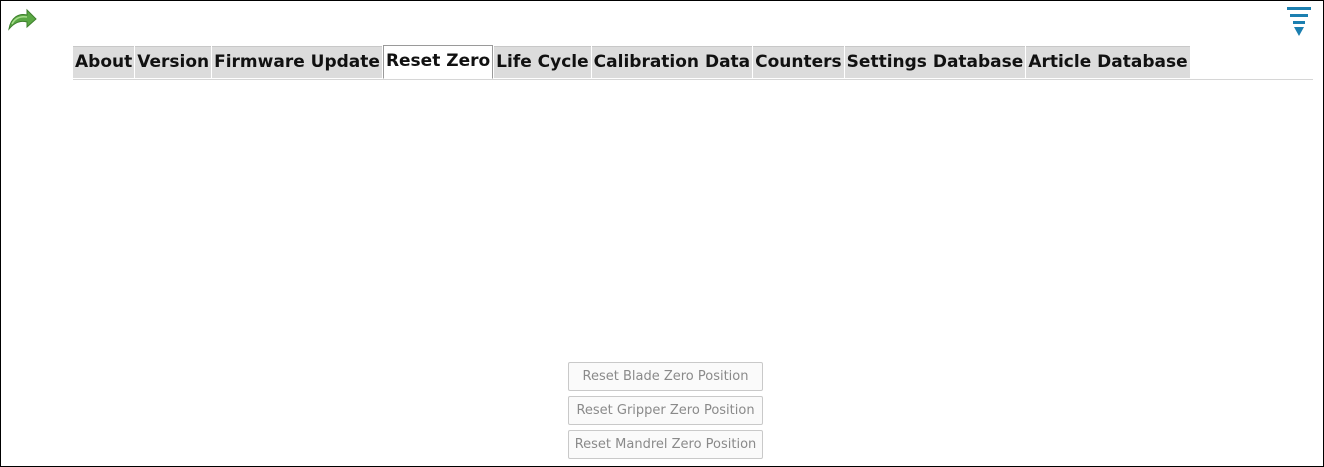 The height and width of the screenshot is (467, 1324). Describe the element at coordinates (693, 79) in the screenshot. I see `tab-bar-divider` at that location.